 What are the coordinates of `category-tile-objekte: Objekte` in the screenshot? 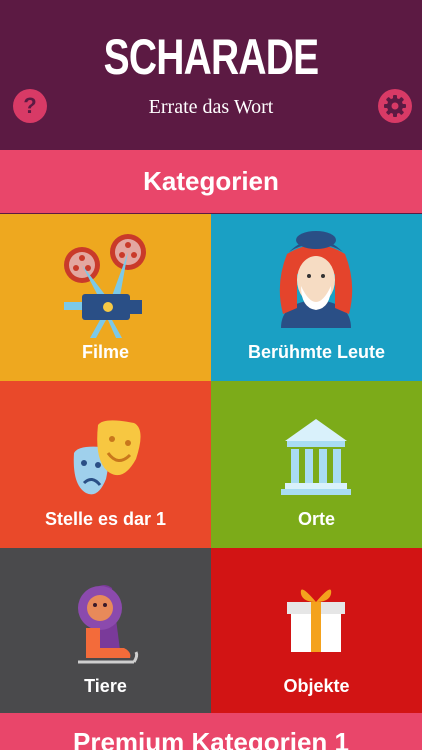 It's located at (316, 631).